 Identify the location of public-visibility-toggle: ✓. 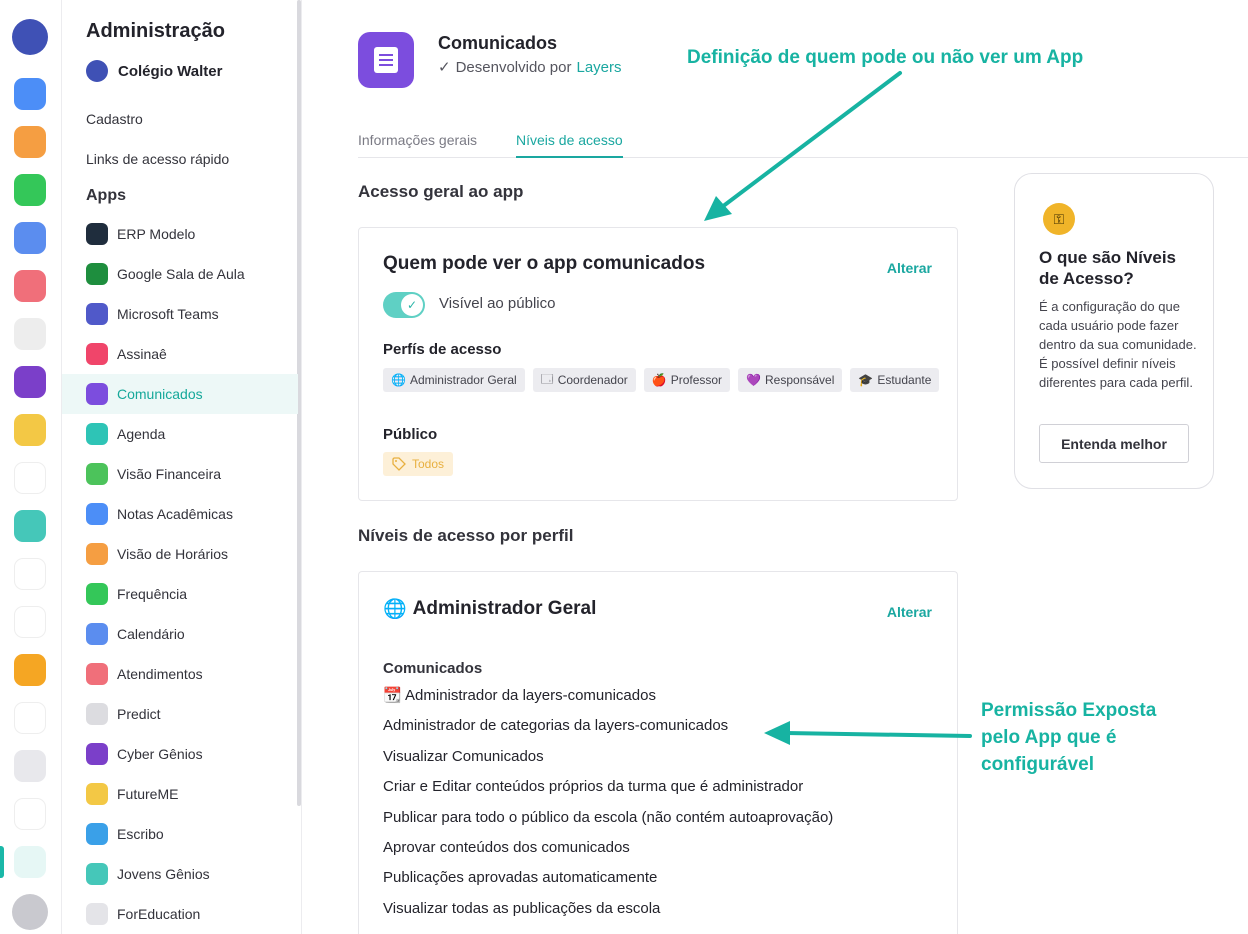
(404, 305).